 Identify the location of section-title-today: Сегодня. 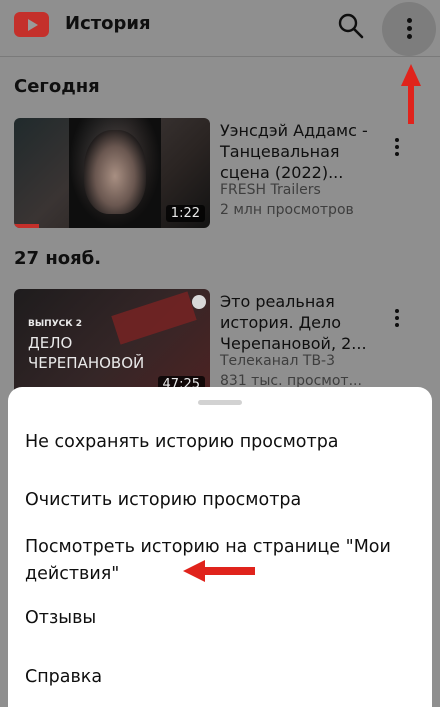
(57, 86).